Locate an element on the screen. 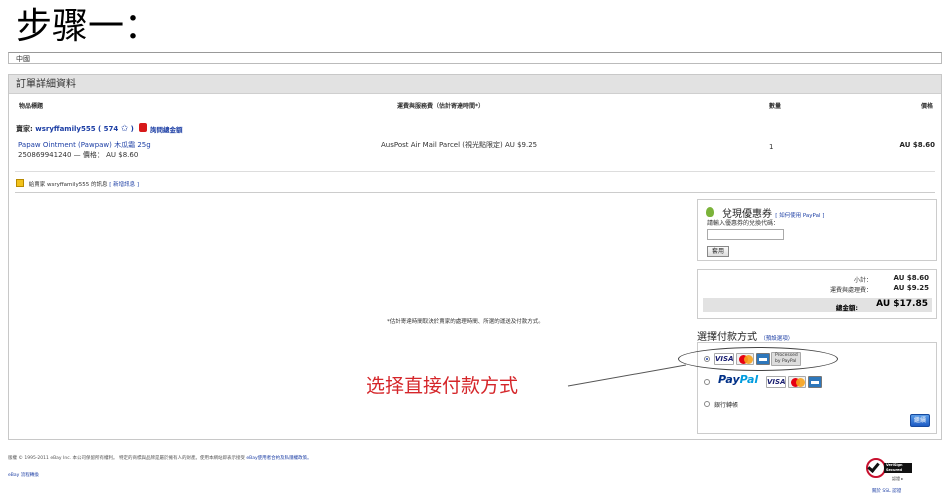 This screenshot has height=504, width=950. verisign-small: 認證 ▸ is located at coordinates (898, 478).